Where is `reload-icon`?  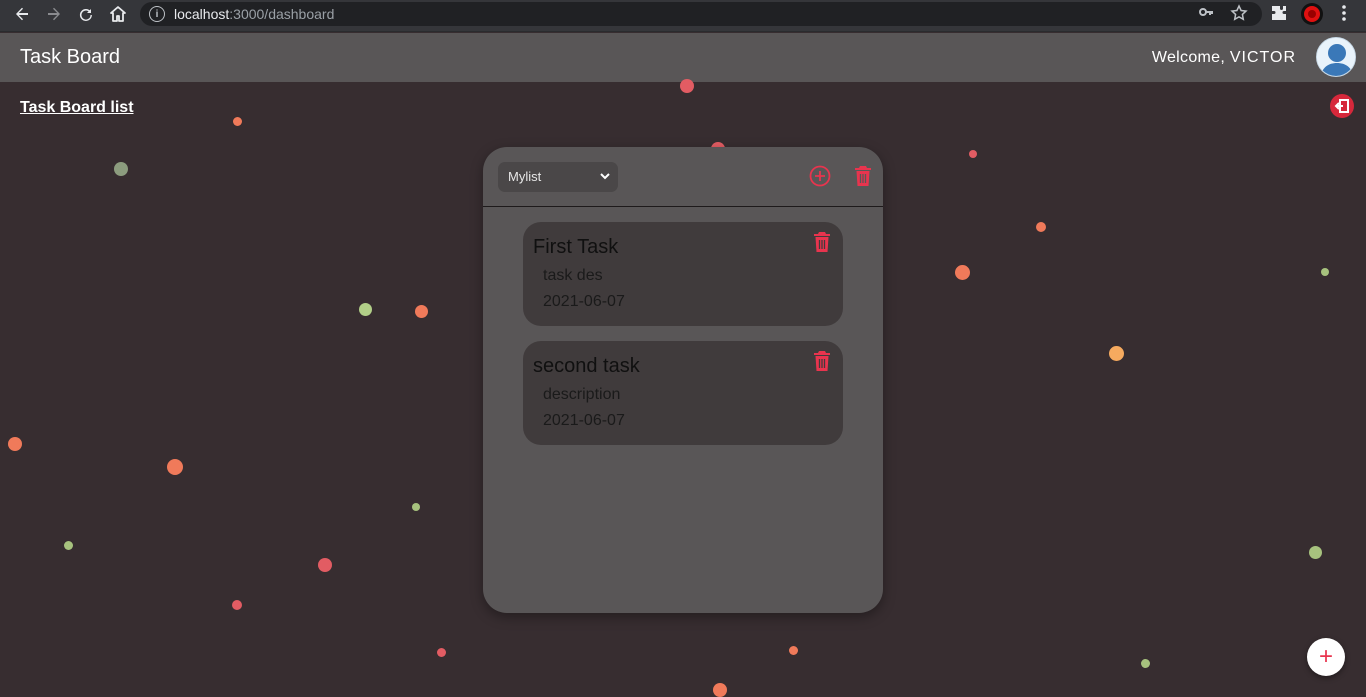
reload-icon is located at coordinates (86, 14).